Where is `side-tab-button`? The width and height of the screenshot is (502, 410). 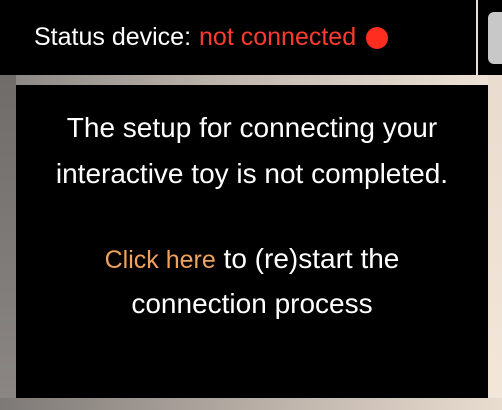
side-tab-button is located at coordinates (495, 38).